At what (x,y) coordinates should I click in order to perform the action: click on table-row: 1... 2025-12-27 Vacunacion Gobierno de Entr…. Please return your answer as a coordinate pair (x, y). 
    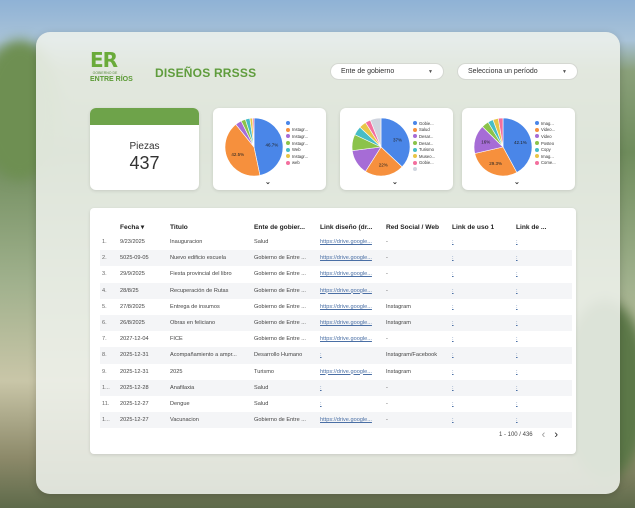
    Looking at the image, I should click on (336, 420).